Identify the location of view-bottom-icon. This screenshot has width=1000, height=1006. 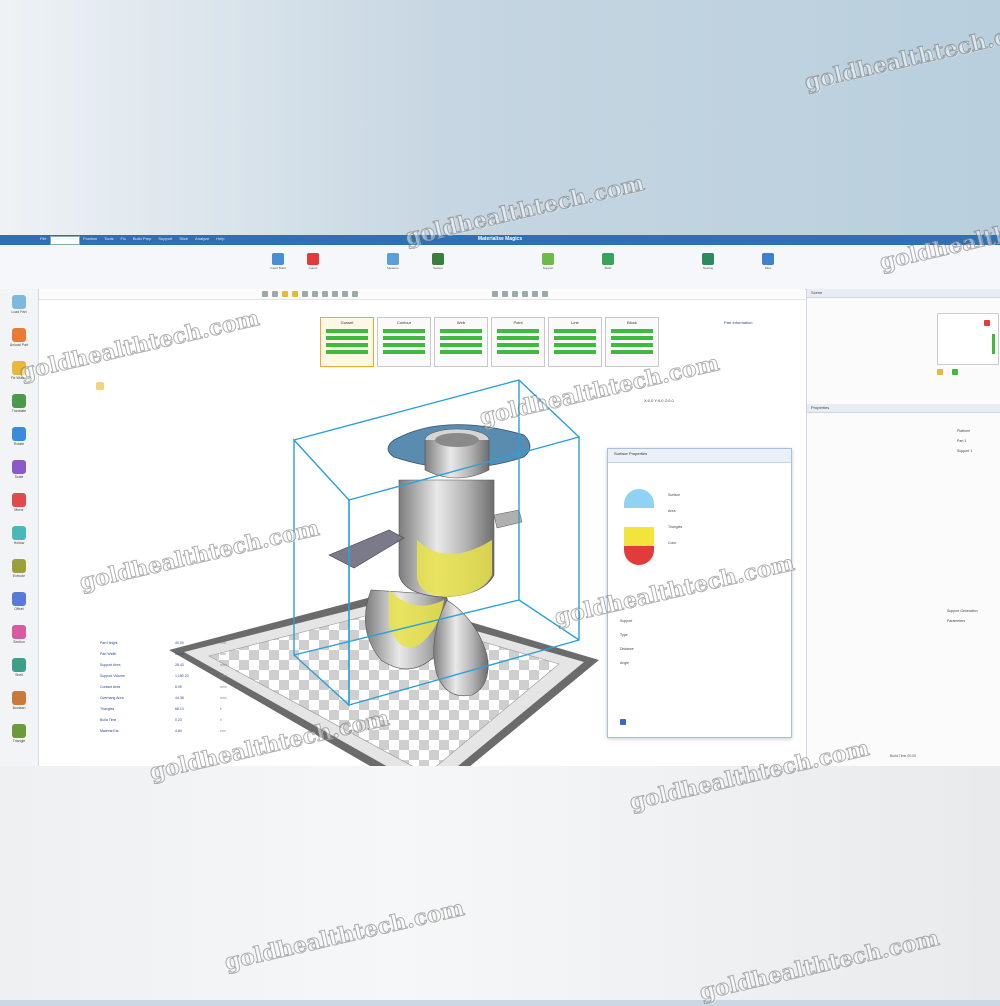
(295, 294).